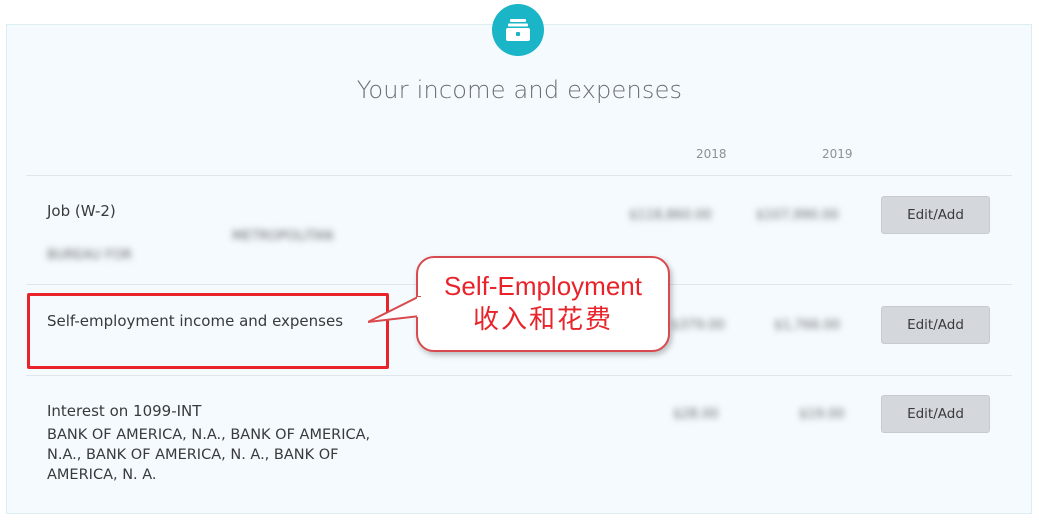  I want to click on callout-tail, so click(395, 309).